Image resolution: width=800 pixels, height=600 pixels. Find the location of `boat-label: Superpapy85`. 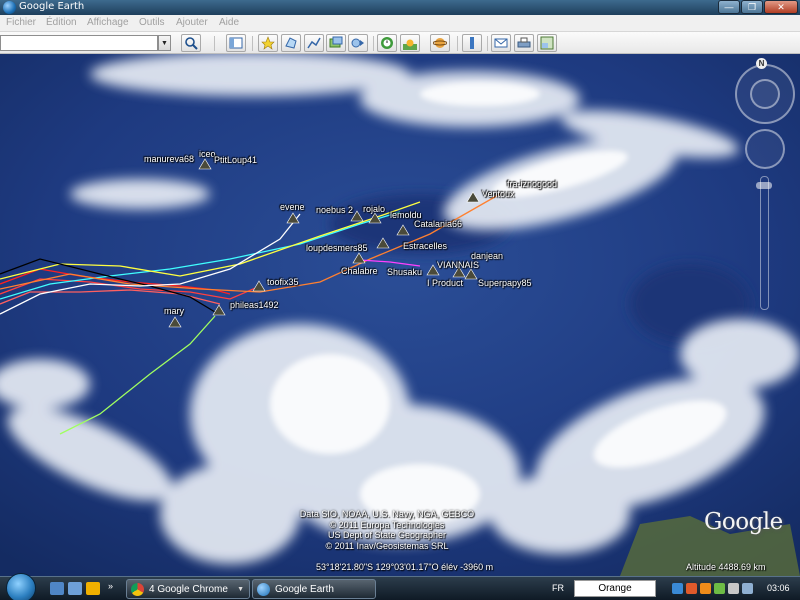

boat-label: Superpapy85 is located at coordinates (505, 283).